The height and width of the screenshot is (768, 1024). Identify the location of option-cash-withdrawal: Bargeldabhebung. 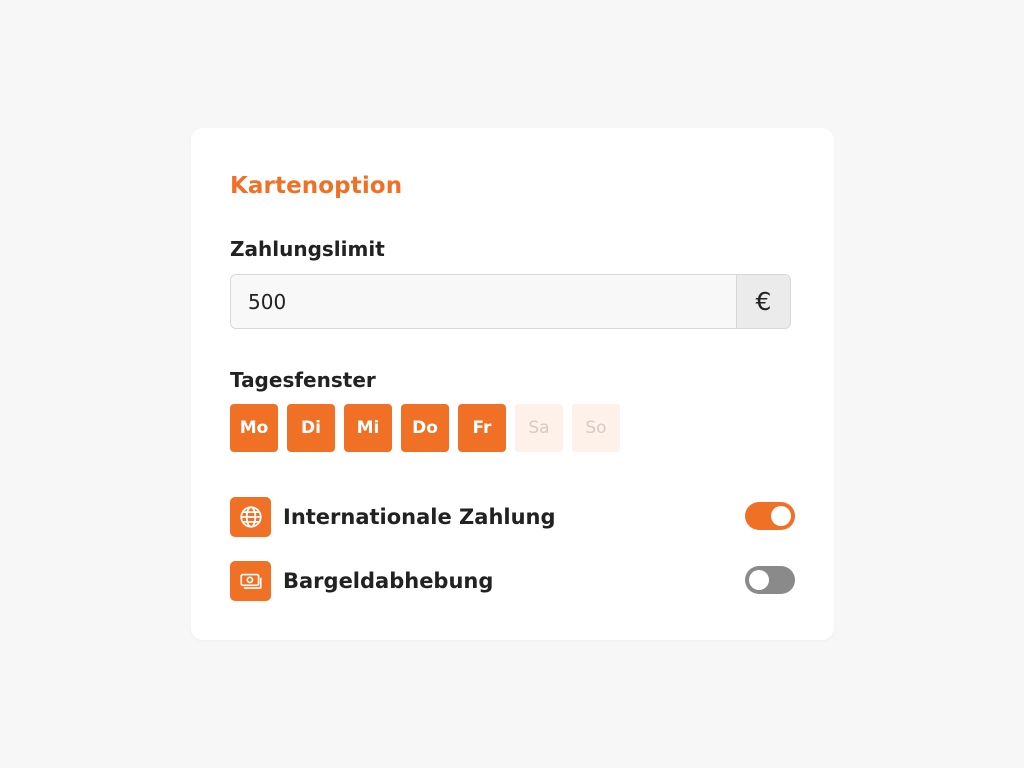
(512, 581).